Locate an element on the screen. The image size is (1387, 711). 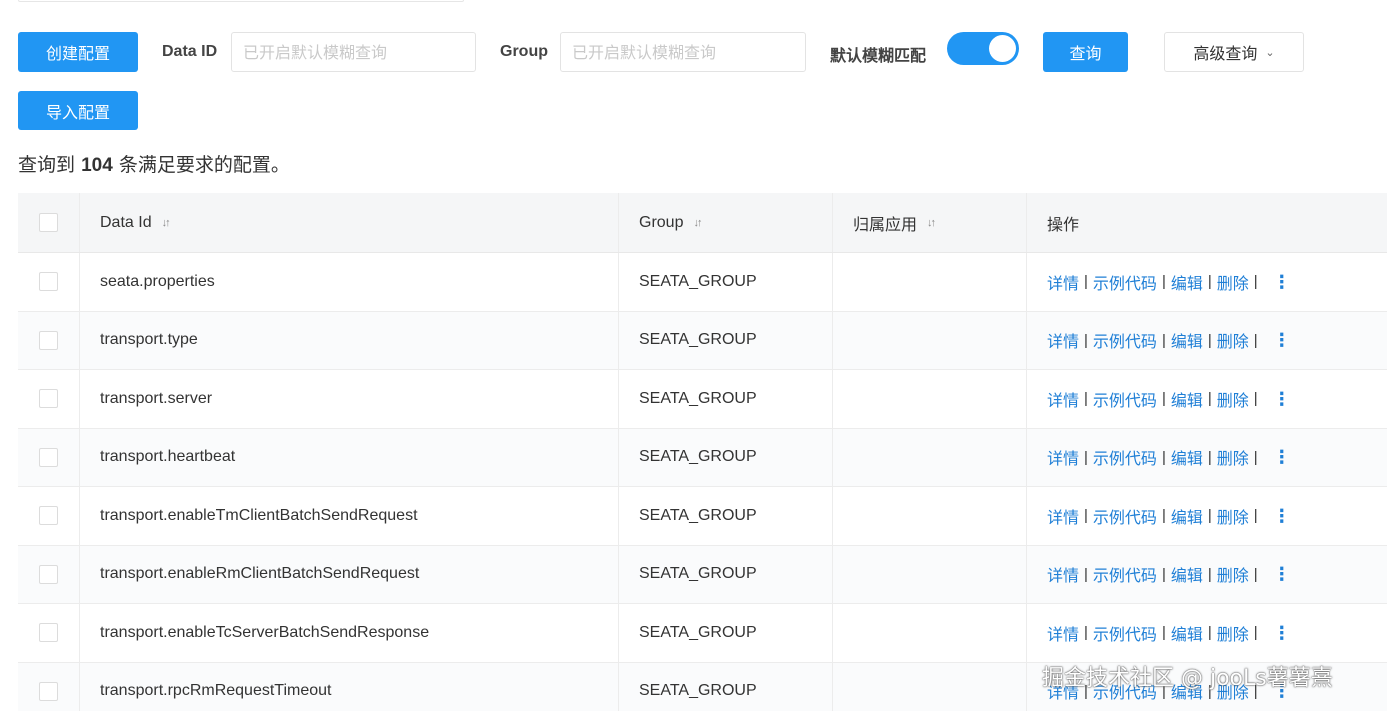
header-app: 归属应用 ↓↑ is located at coordinates (930, 222).